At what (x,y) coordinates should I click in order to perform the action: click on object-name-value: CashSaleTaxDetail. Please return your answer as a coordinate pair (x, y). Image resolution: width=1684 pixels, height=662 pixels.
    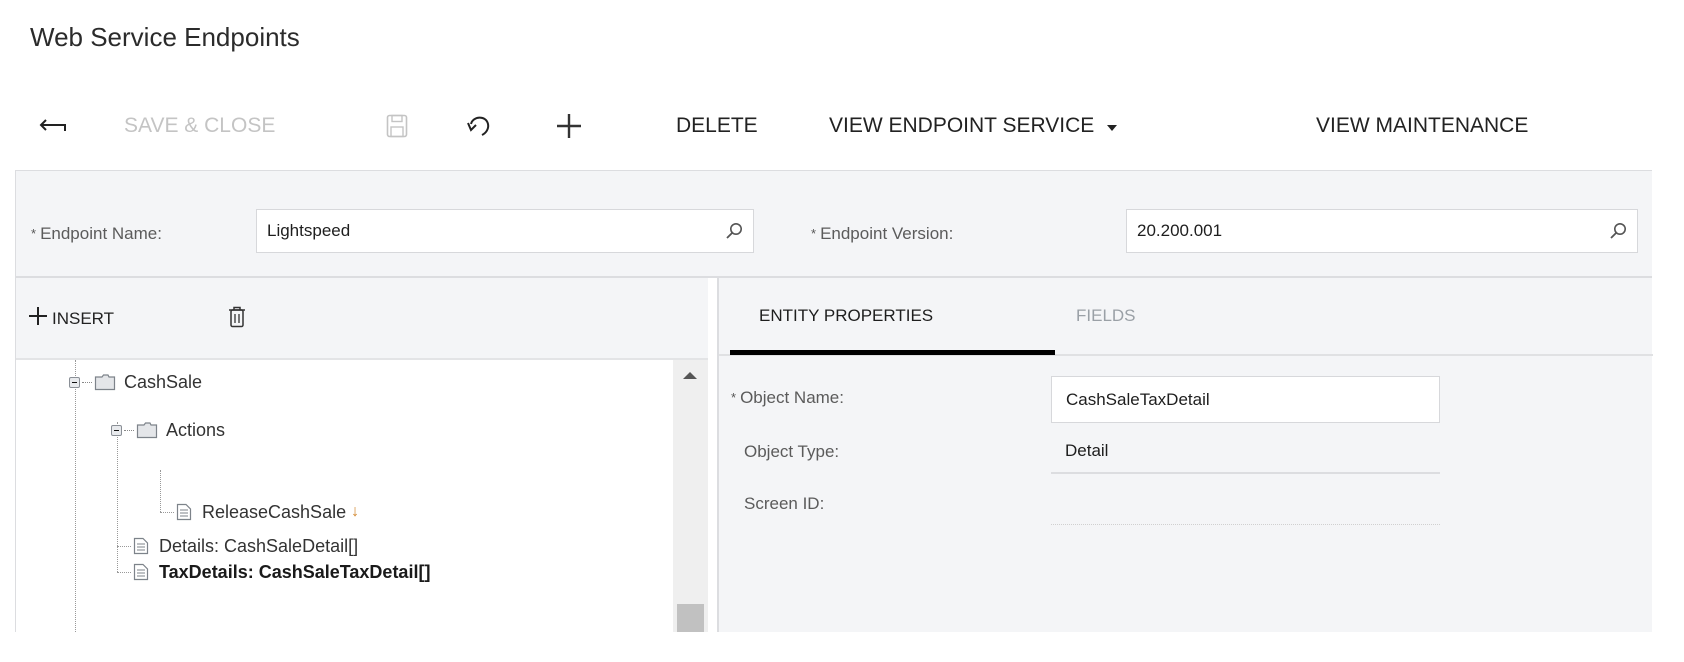
    Looking at the image, I should click on (1138, 399).